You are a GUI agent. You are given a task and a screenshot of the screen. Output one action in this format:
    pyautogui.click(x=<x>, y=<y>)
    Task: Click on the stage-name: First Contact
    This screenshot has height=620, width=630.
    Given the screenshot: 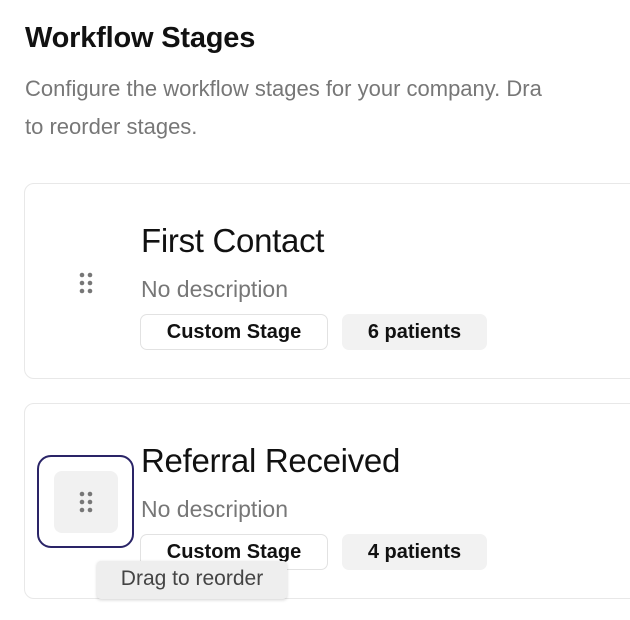 What is the action you would take?
    pyautogui.click(x=233, y=240)
    